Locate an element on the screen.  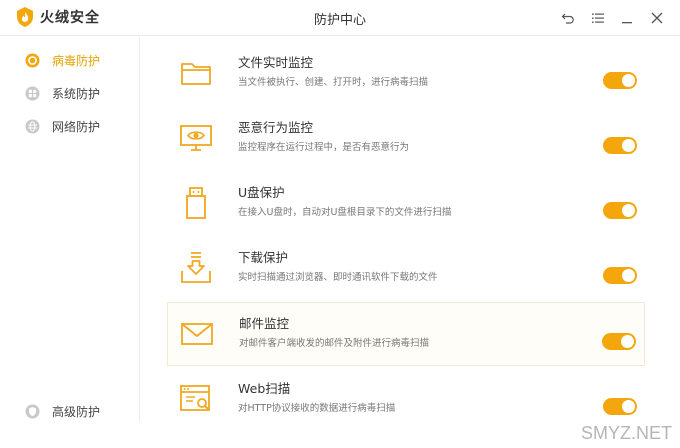
globe-icon is located at coordinates (32, 126).